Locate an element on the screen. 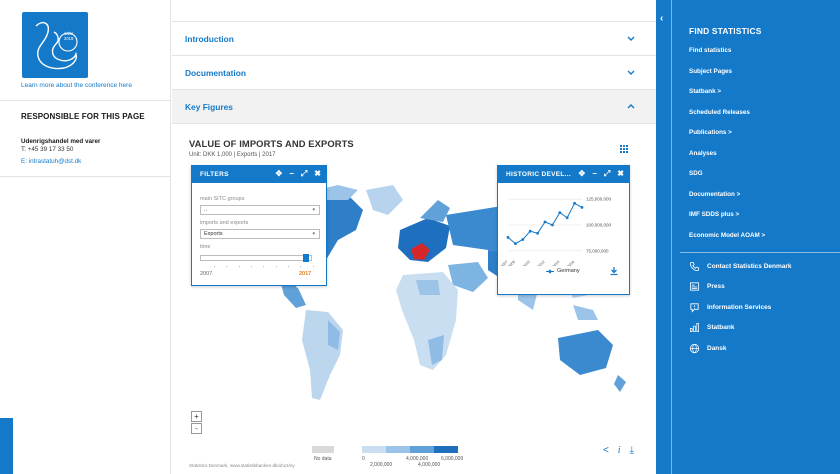  viz-actions: < i ⤓ is located at coordinates (618, 450).